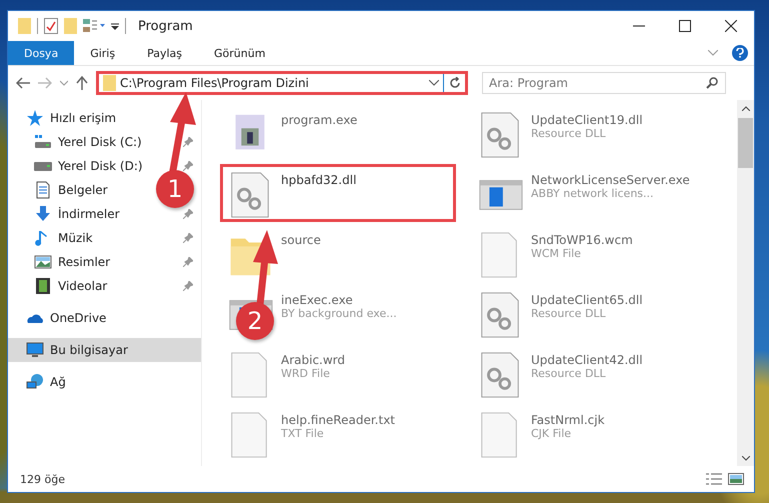 This screenshot has height=503, width=769. Describe the element at coordinates (109, 83) in the screenshot. I see `folder-icon` at that location.